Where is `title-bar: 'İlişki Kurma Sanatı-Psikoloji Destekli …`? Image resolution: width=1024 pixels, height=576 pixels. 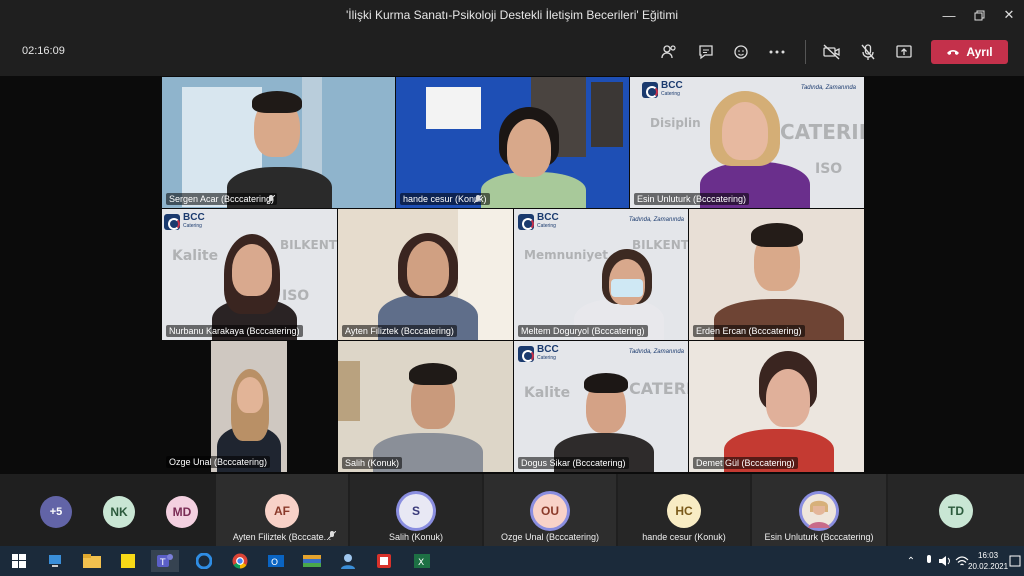 title-bar: 'İlişki Kurma Sanatı-Psikoloji Destekli … is located at coordinates (512, 15).